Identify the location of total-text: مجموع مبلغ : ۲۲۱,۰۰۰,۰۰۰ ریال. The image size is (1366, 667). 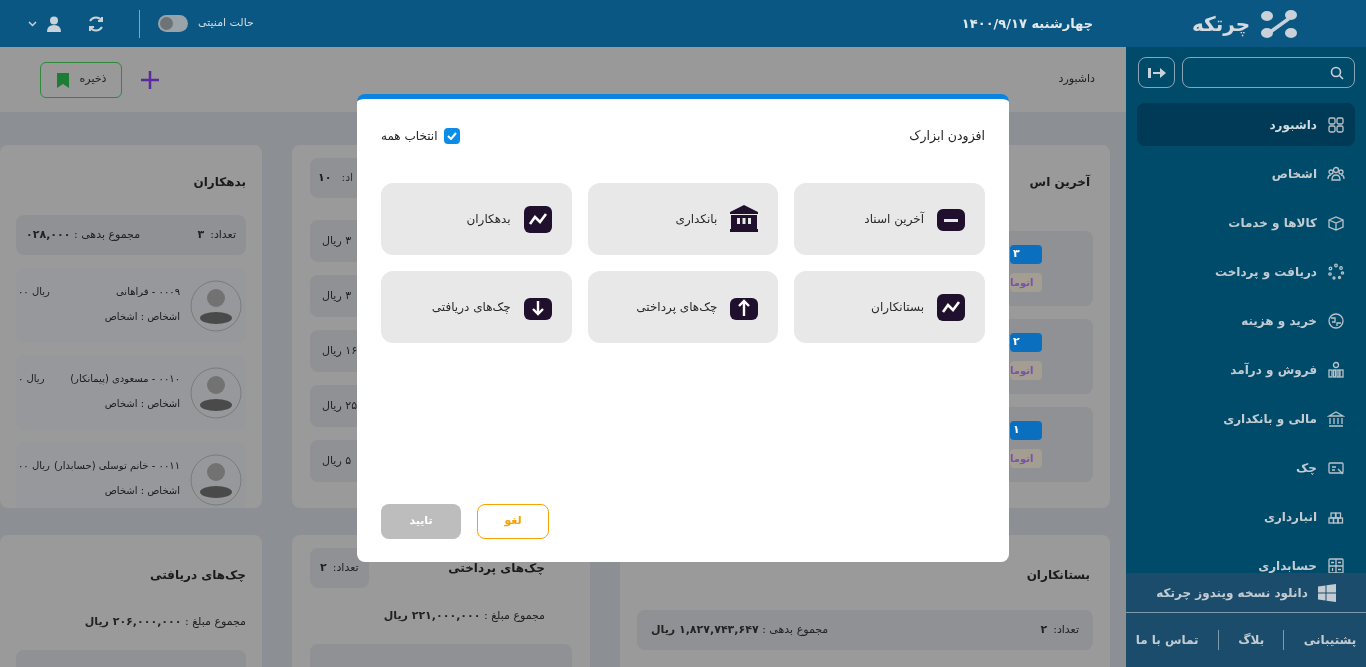
(464, 615).